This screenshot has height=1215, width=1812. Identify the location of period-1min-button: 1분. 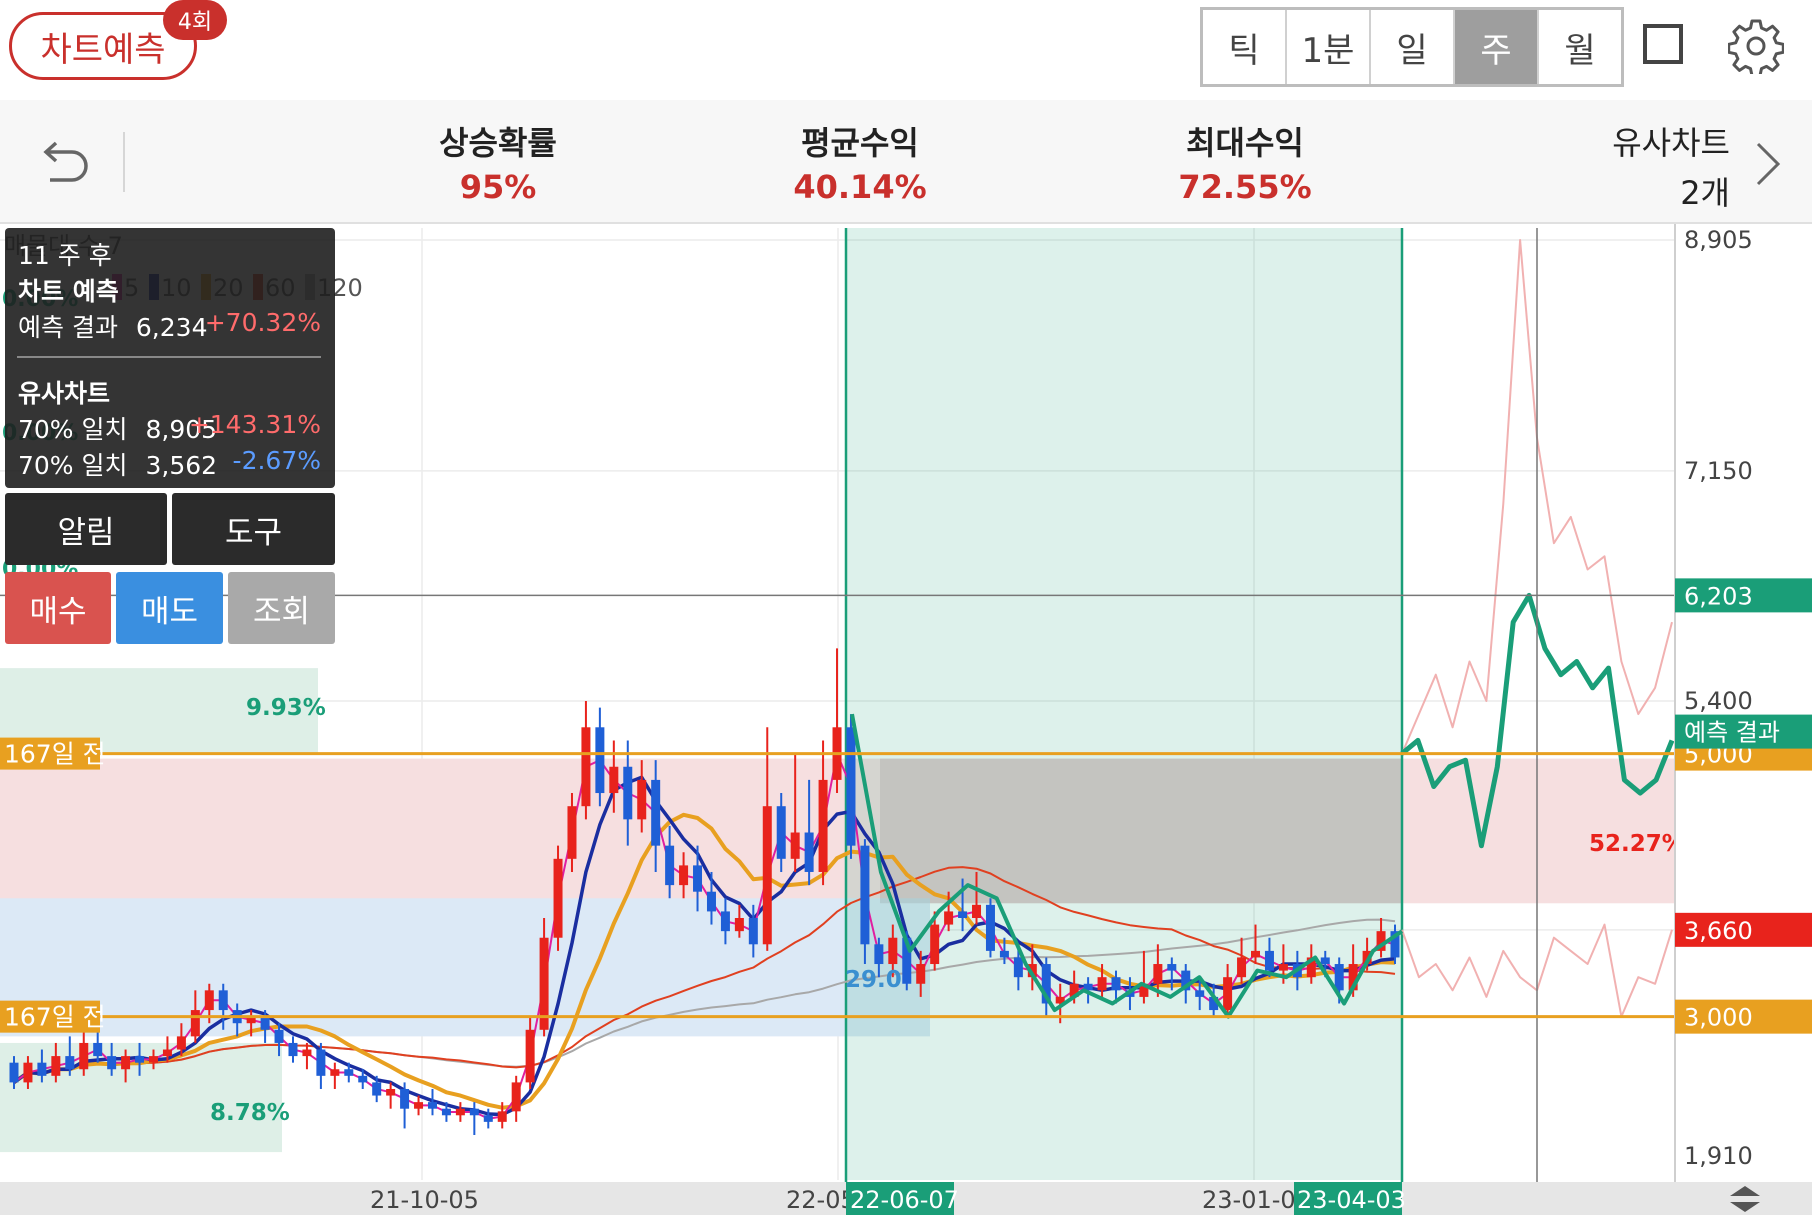
(1329, 47).